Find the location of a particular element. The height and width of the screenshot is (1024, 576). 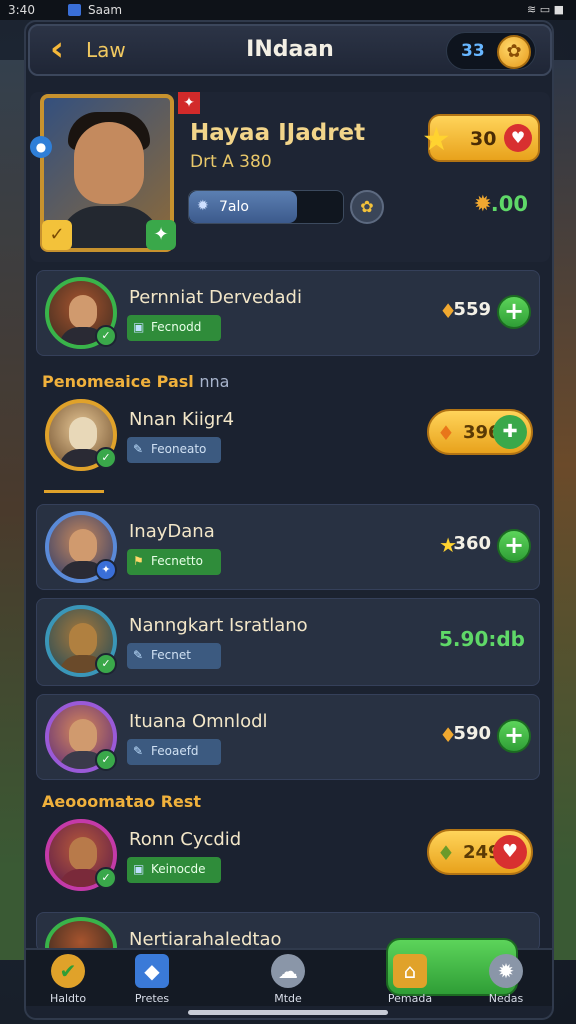

nav-item-nedas: ✹ Nedas is located at coordinates (506, 979).